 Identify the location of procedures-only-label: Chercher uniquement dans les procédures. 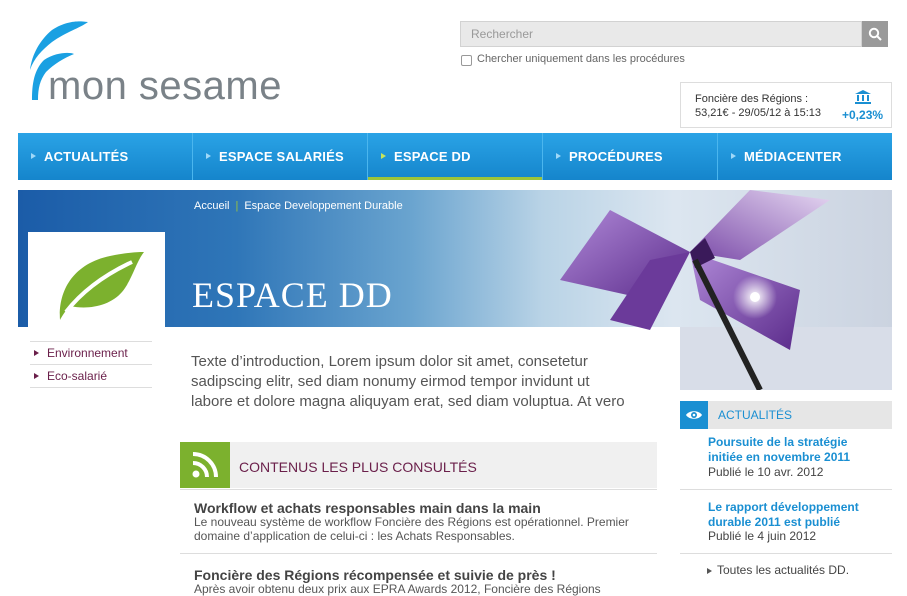
(581, 59).